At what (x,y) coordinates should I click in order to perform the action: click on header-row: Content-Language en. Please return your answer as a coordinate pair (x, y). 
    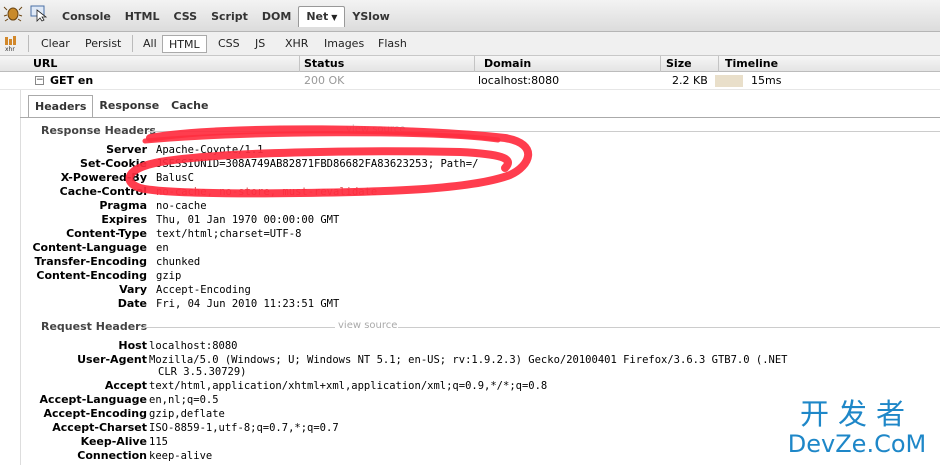
    Looking at the image, I should click on (470, 248).